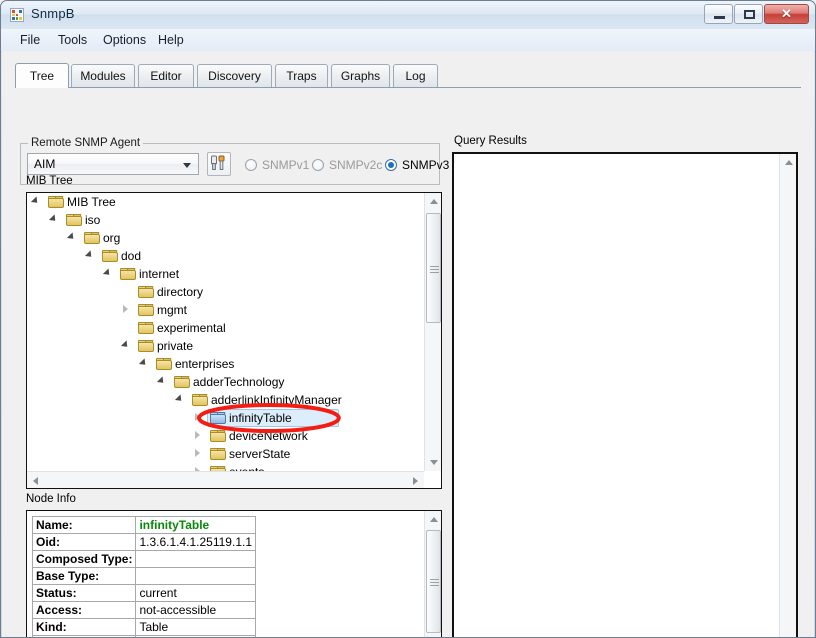 The image size is (816, 638). What do you see at coordinates (787, 395) in the screenshot?
I see `query-results-vscrollbar` at bounding box center [787, 395].